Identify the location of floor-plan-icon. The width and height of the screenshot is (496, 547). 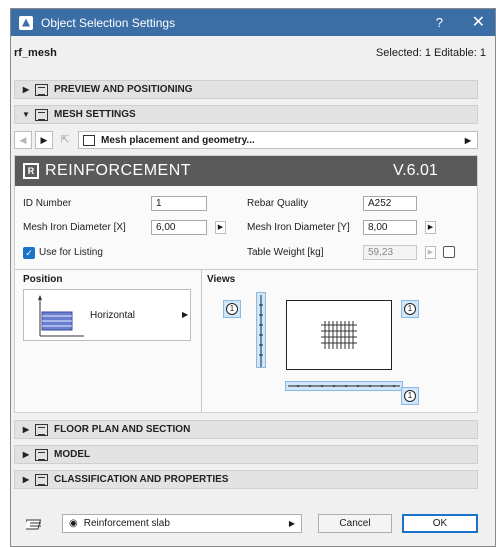
(41, 429).